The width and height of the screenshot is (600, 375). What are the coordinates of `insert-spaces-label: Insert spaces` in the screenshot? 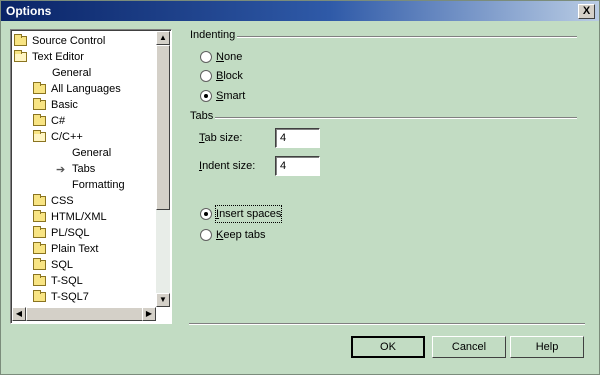 It's located at (248, 214).